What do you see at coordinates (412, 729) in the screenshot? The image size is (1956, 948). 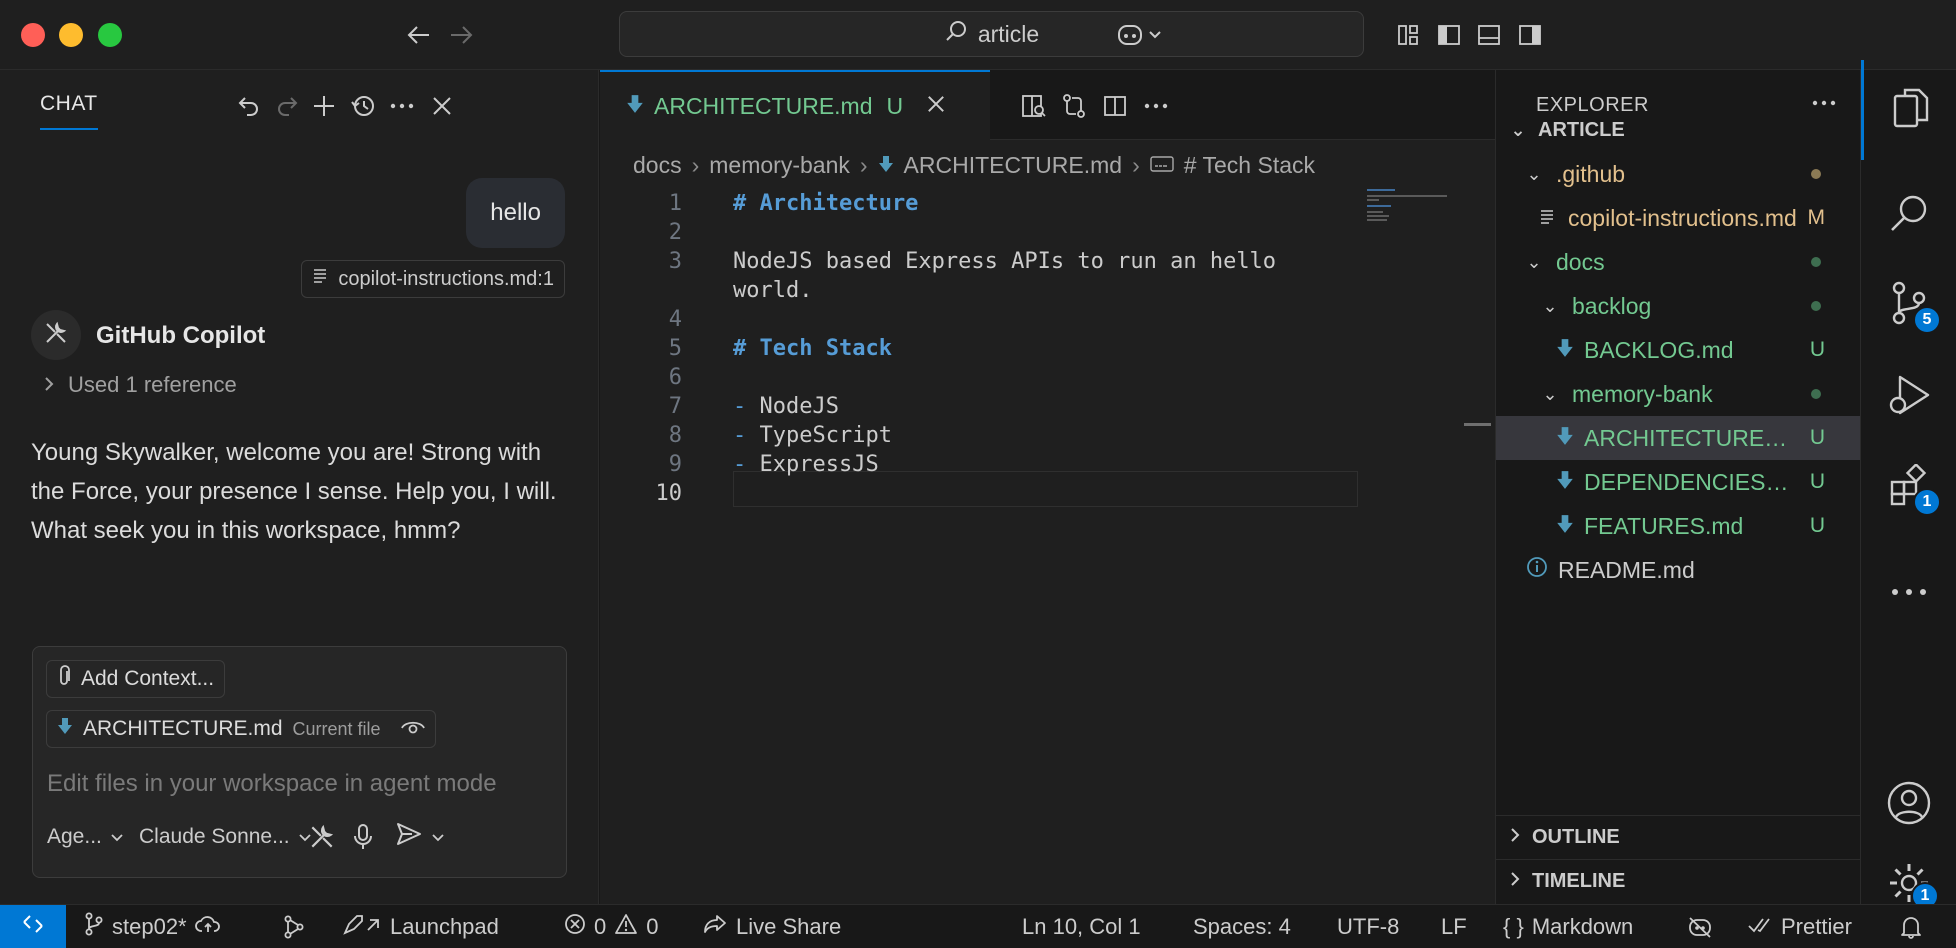 I see `eye-icon` at bounding box center [412, 729].